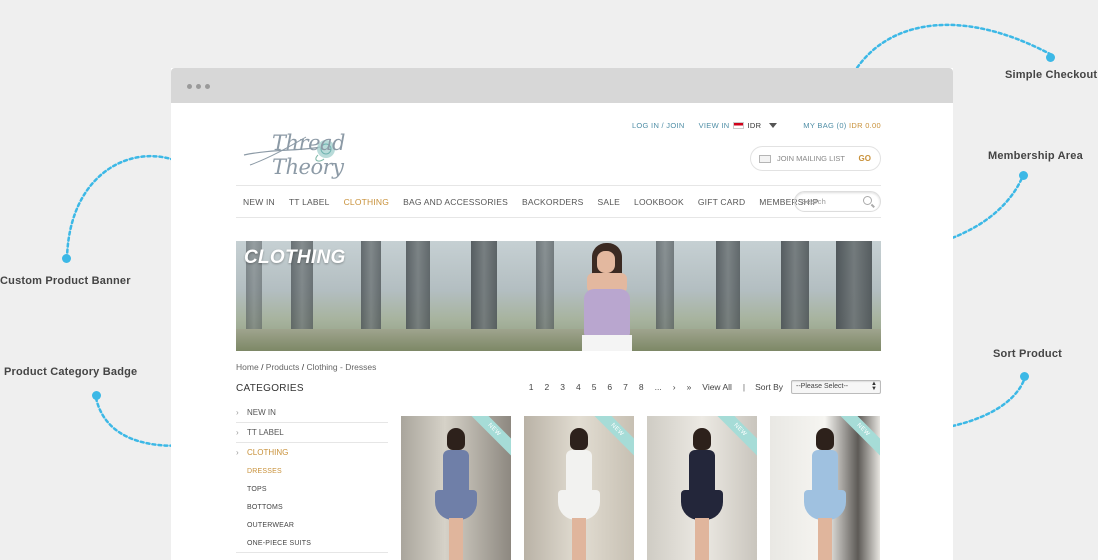 The image size is (1098, 560). What do you see at coordinates (531, 387) in the screenshot?
I see `page-link-1: 1` at bounding box center [531, 387].